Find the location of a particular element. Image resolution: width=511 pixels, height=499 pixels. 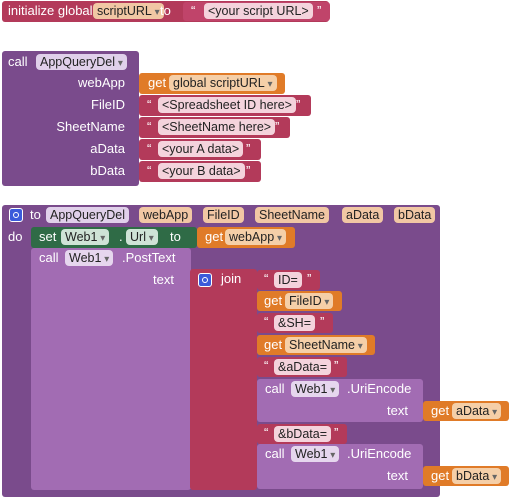

param-label-adata: aData is located at coordinates (107, 148).